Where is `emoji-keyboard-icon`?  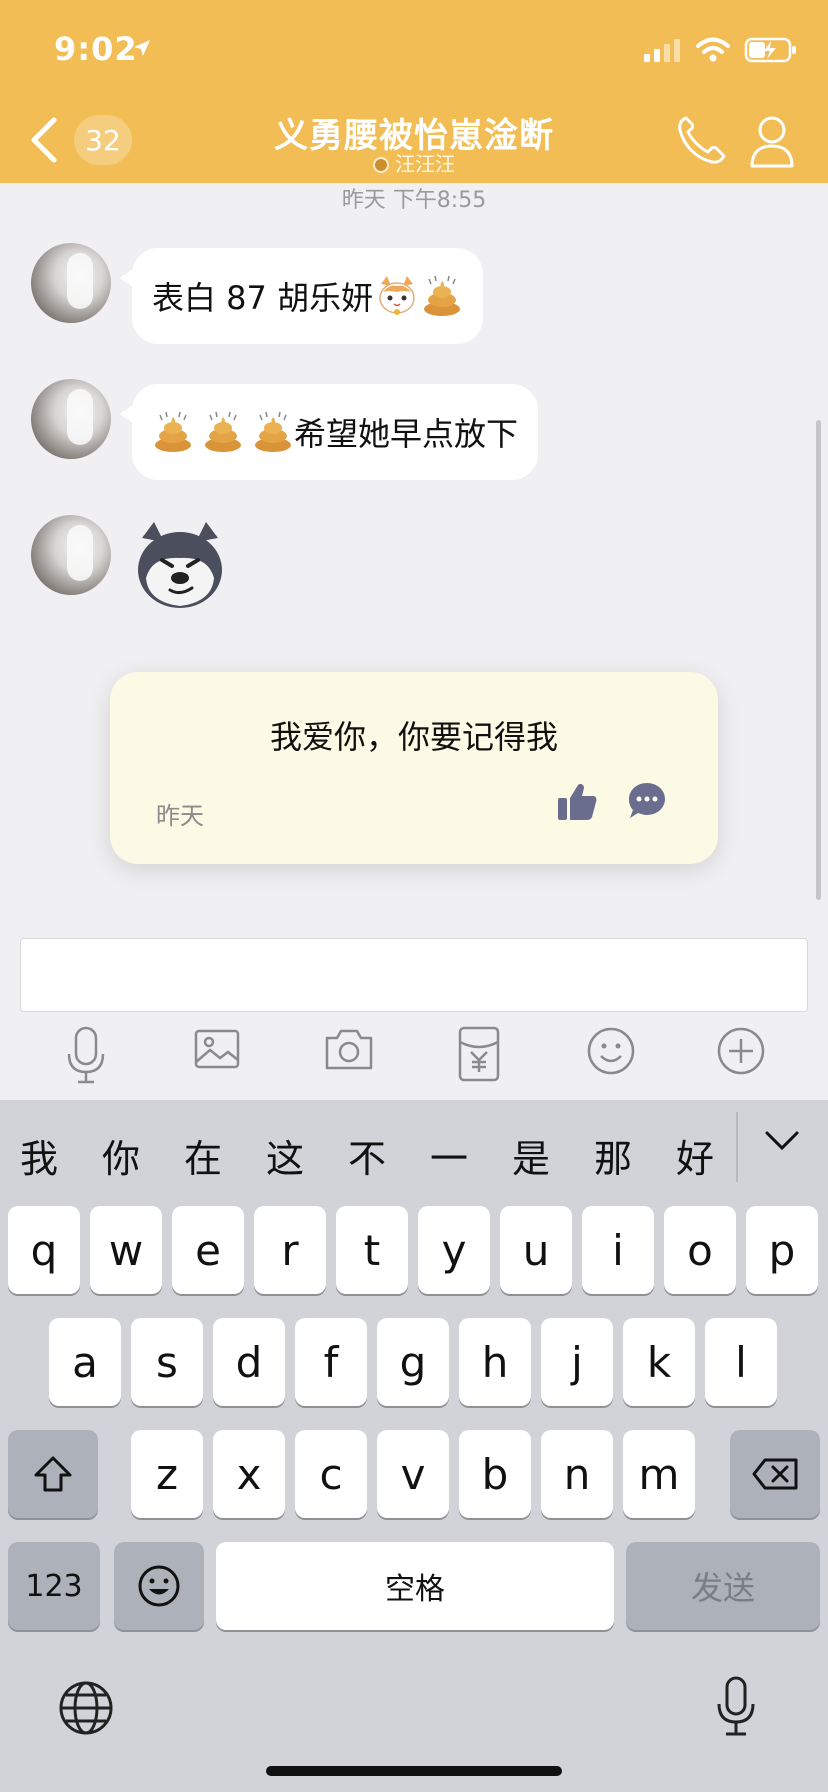 emoji-keyboard-icon is located at coordinates (159, 1586).